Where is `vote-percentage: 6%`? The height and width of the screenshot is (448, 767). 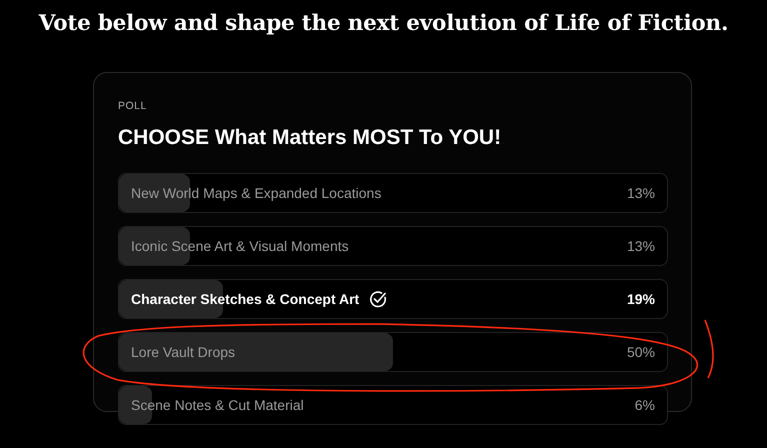
vote-percentage: 6% is located at coordinates (644, 405).